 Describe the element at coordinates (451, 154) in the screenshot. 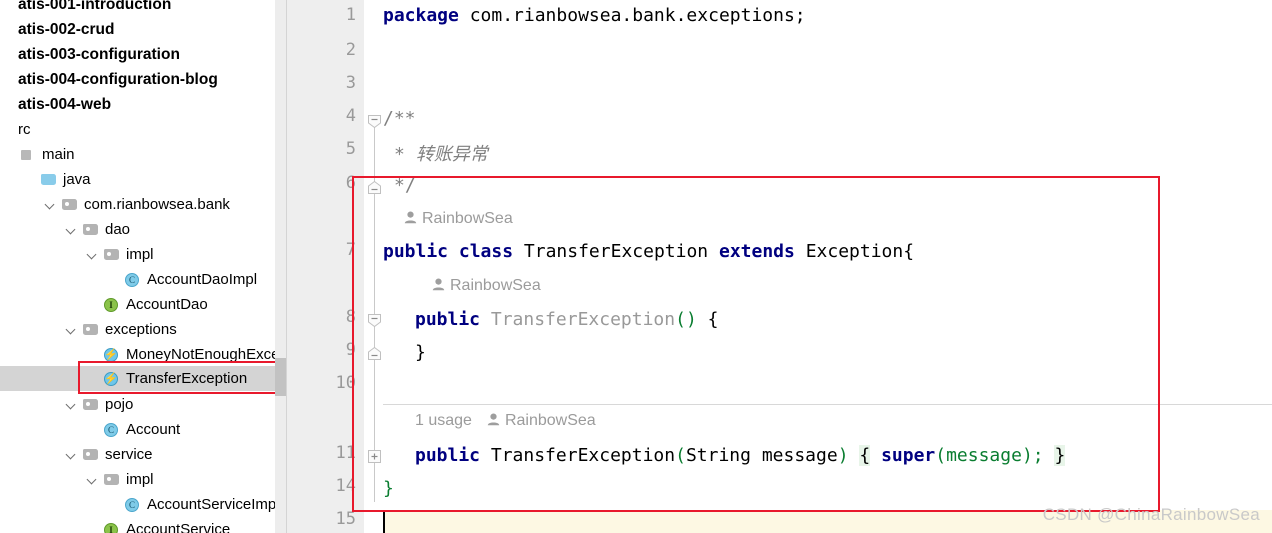

I see `javadoc-text: 转账异常` at that location.